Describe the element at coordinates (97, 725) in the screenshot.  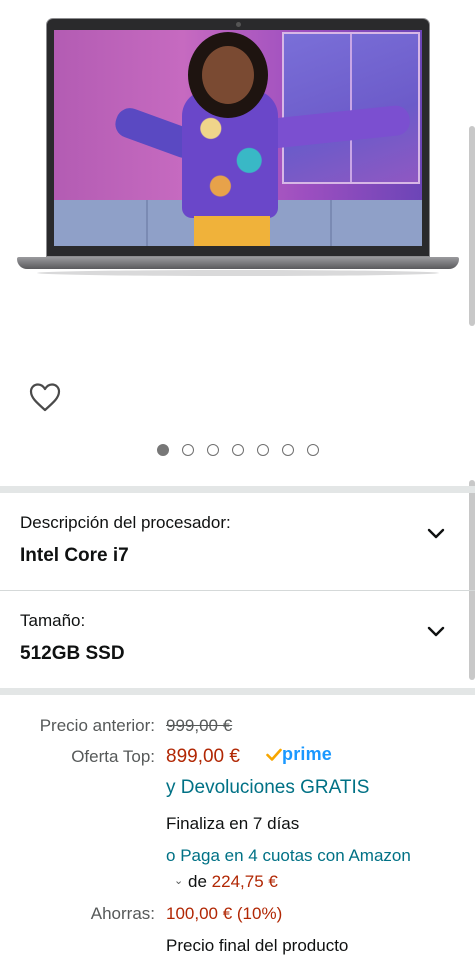
I see `previous-price-label: Precio anterior:` at that location.